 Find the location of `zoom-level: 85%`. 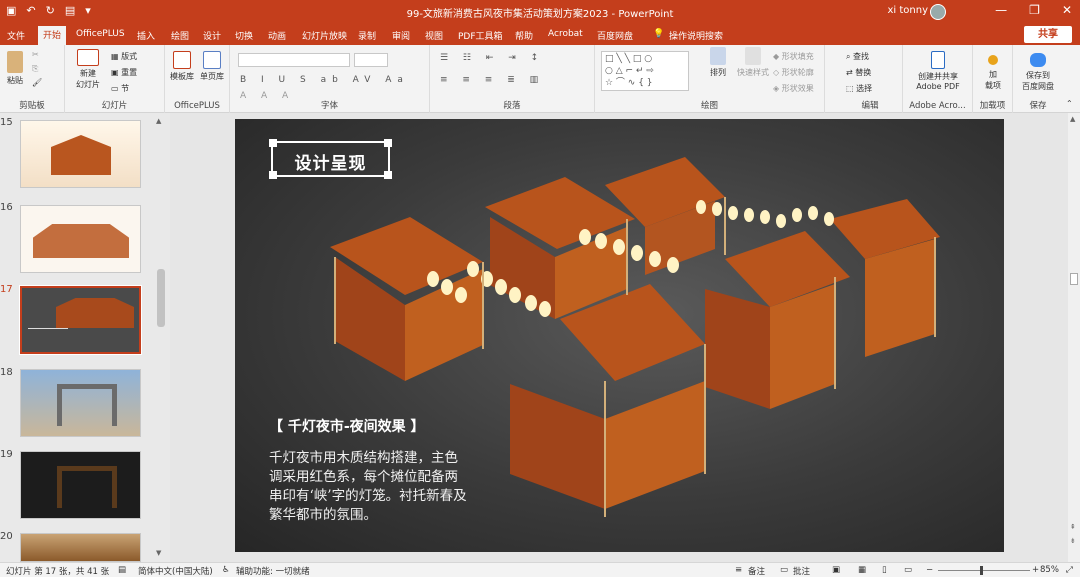

zoom-level: 85% is located at coordinates (1049, 570).